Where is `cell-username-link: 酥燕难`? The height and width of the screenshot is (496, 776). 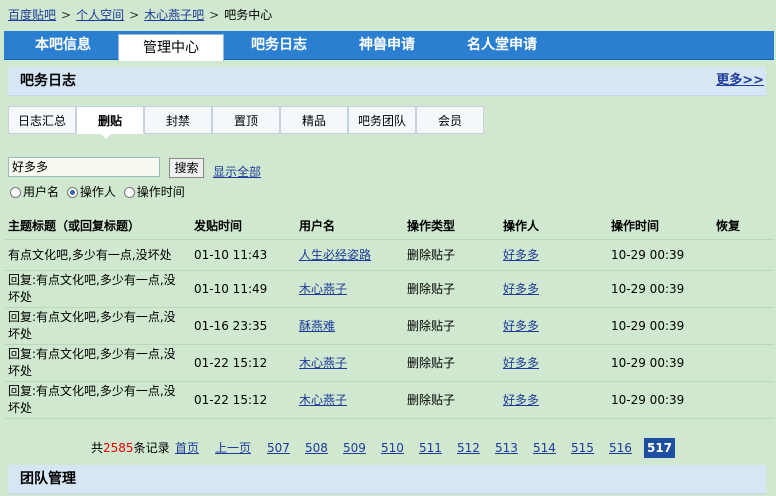 cell-username-link: 酥燕难 is located at coordinates (317, 326).